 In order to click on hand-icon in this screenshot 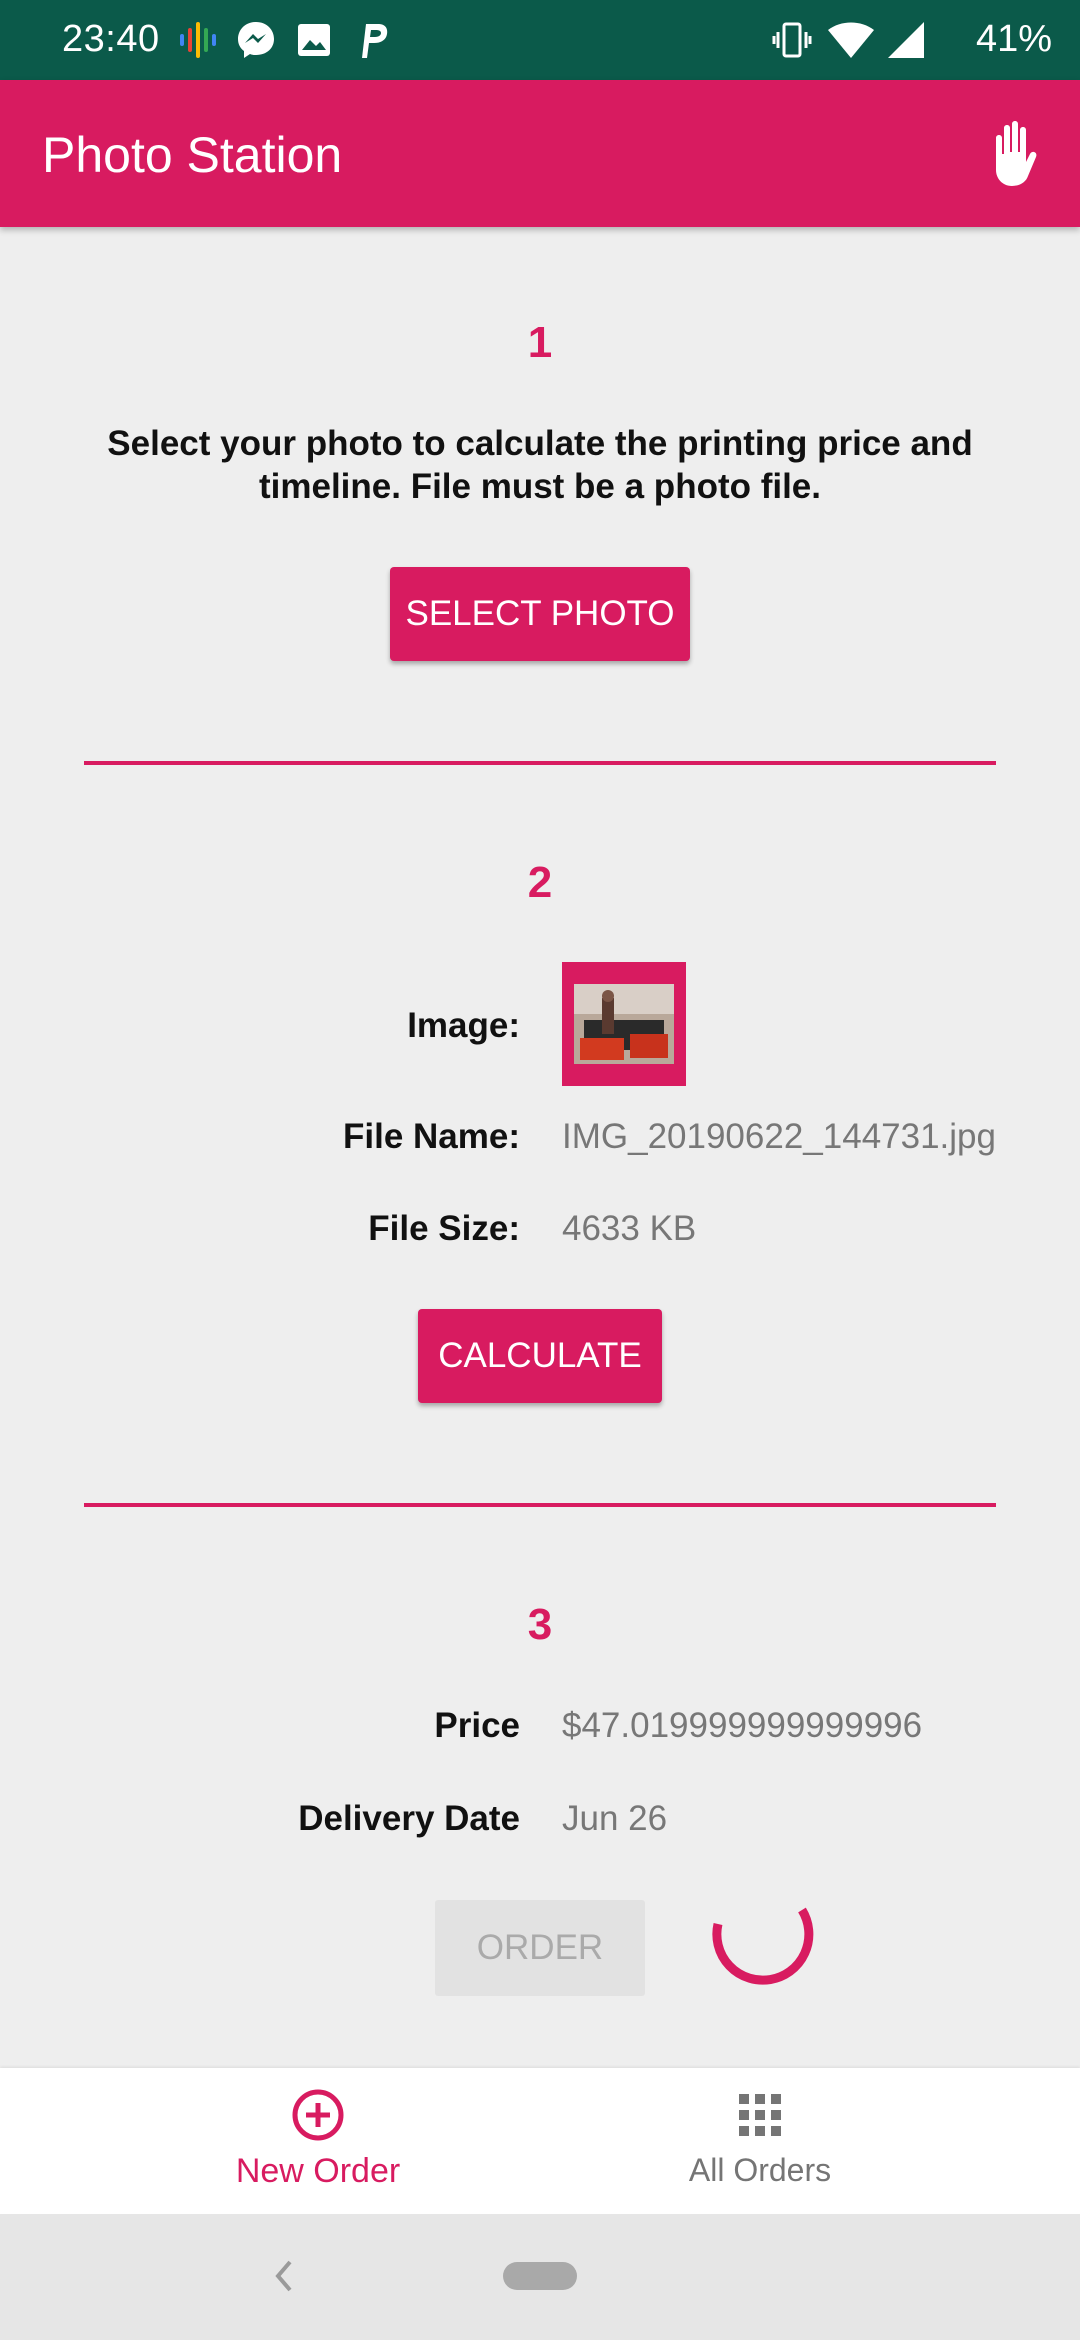, I will do `click(1014, 154)`.